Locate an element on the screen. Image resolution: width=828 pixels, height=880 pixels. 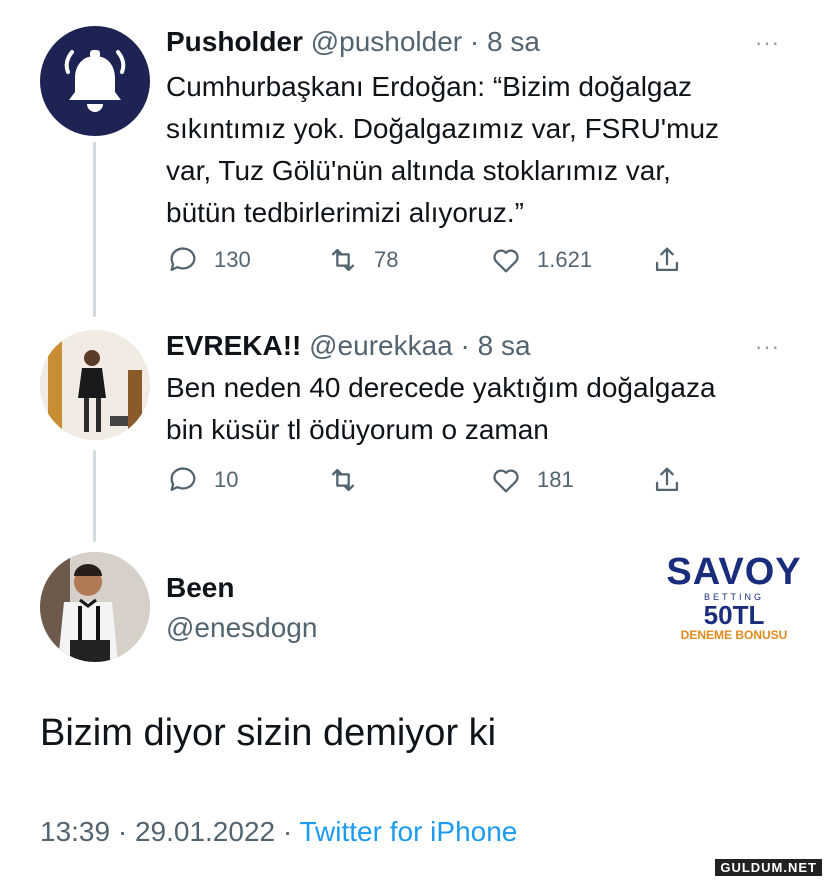
retweet-button is located at coordinates (350, 480).